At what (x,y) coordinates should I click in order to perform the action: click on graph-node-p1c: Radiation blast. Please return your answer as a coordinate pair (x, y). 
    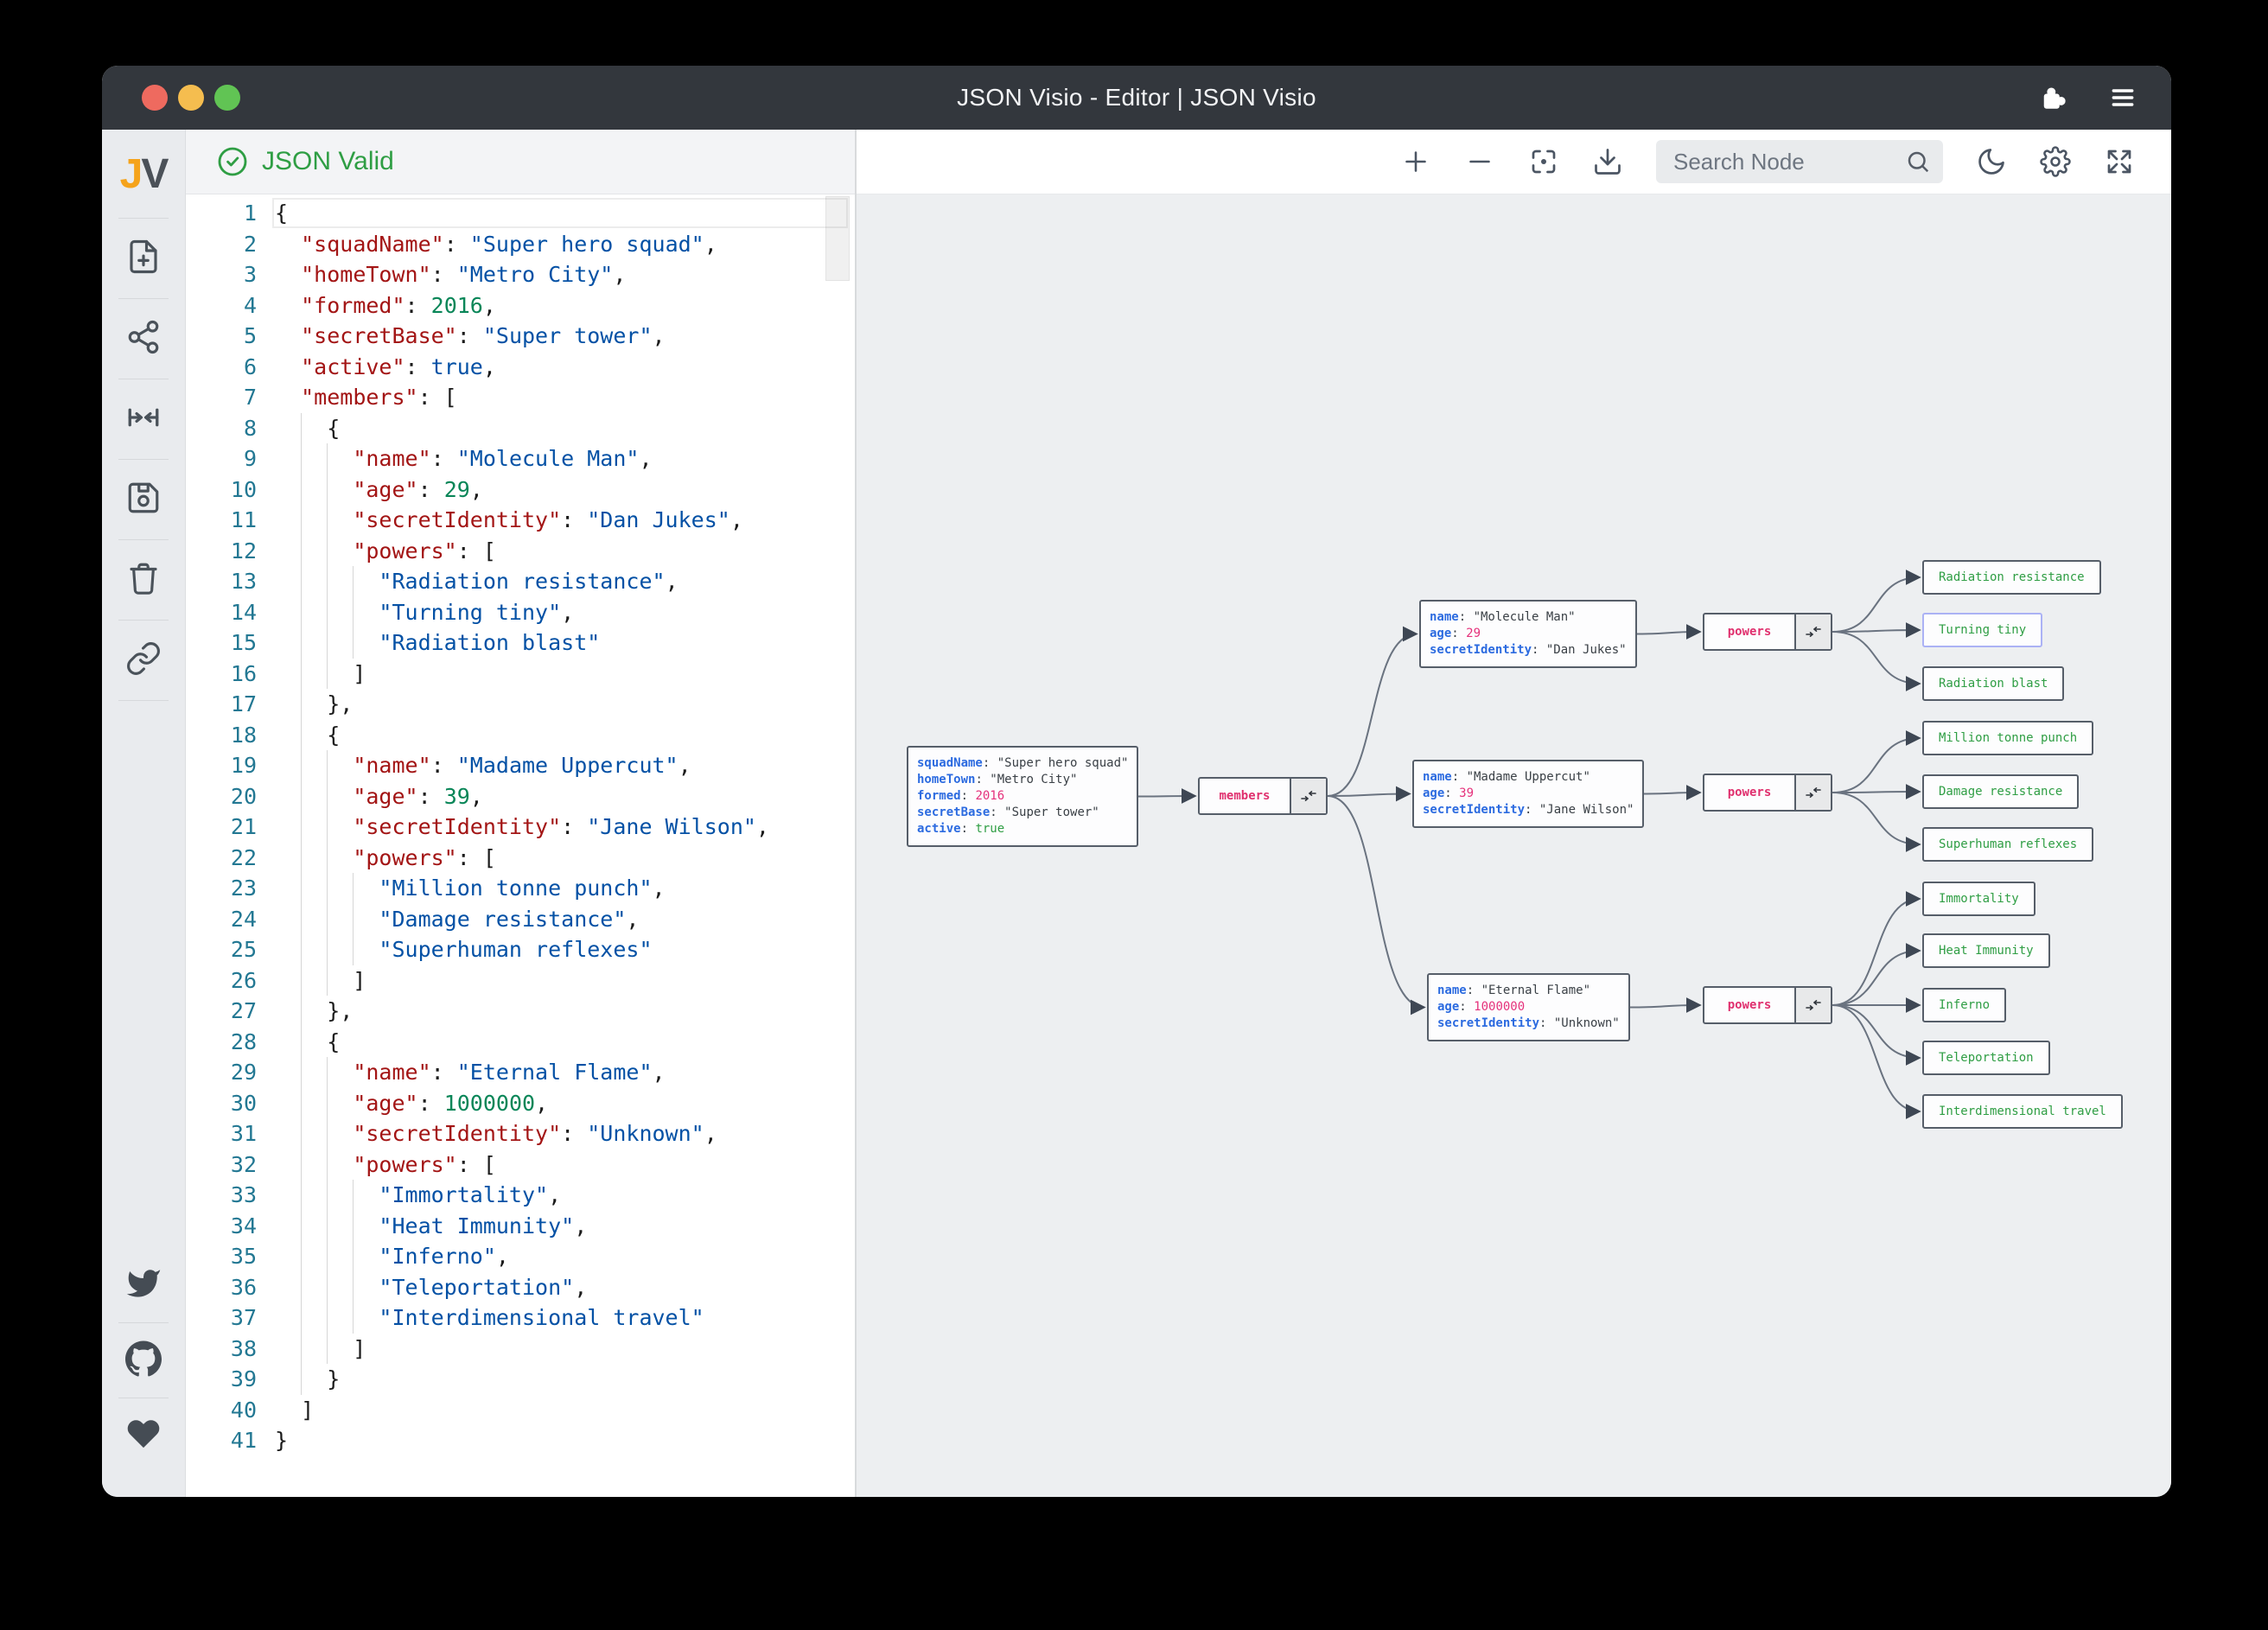
    Looking at the image, I should click on (1993, 683).